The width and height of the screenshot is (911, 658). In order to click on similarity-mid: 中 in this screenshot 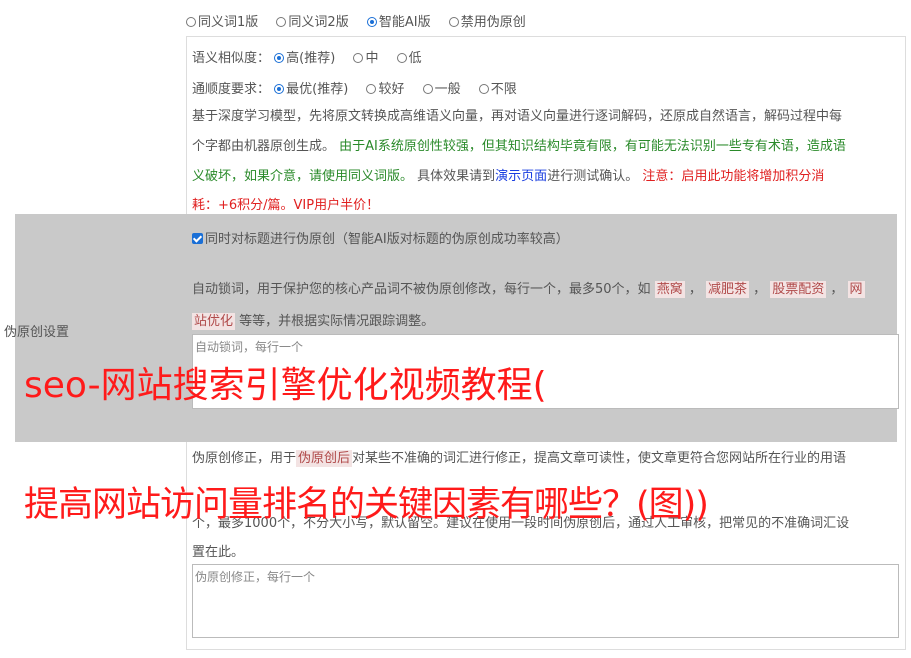, I will do `click(365, 58)`.